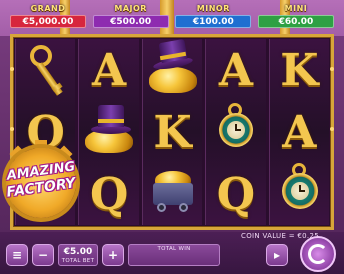  Describe the element at coordinates (48, 21) in the screenshot. I see `jackpot-value: €5,000.00` at that location.